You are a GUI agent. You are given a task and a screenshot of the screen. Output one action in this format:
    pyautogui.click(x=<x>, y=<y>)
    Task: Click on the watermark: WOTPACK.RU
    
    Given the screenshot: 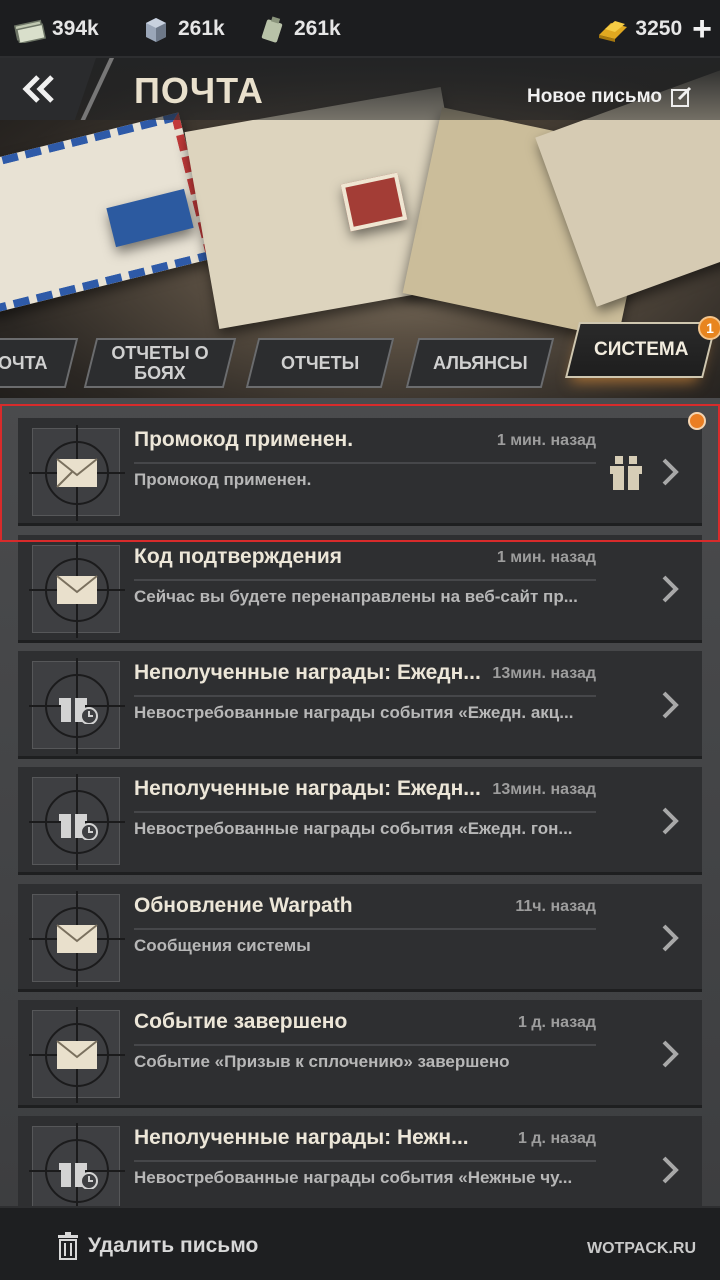 What is the action you would take?
    pyautogui.click(x=641, y=1248)
    